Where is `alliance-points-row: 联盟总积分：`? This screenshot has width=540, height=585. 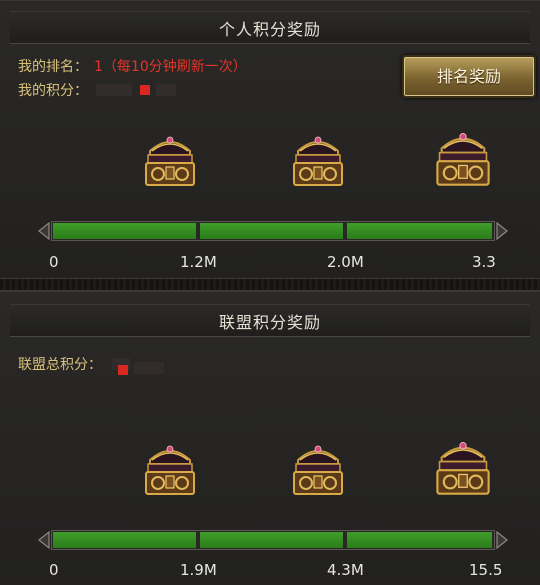
alliance-points-row: 联盟总积分： is located at coordinates (74, 364).